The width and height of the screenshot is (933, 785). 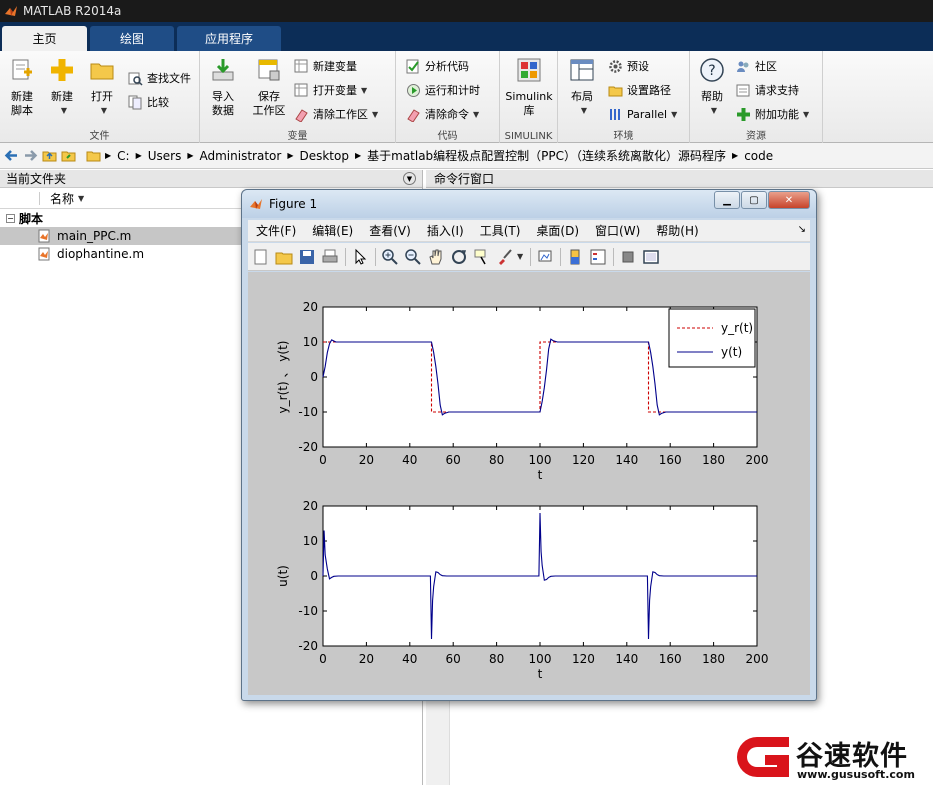 I want to click on open-button: 打开 ▼, so click(x=102, y=87).